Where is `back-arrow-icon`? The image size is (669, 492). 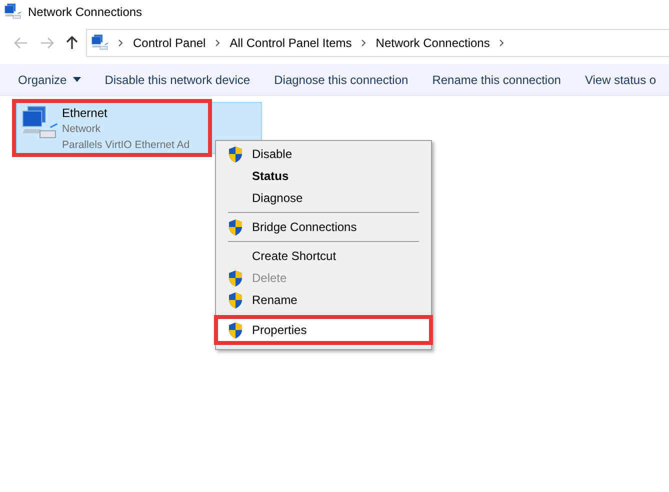 back-arrow-icon is located at coordinates (21, 43).